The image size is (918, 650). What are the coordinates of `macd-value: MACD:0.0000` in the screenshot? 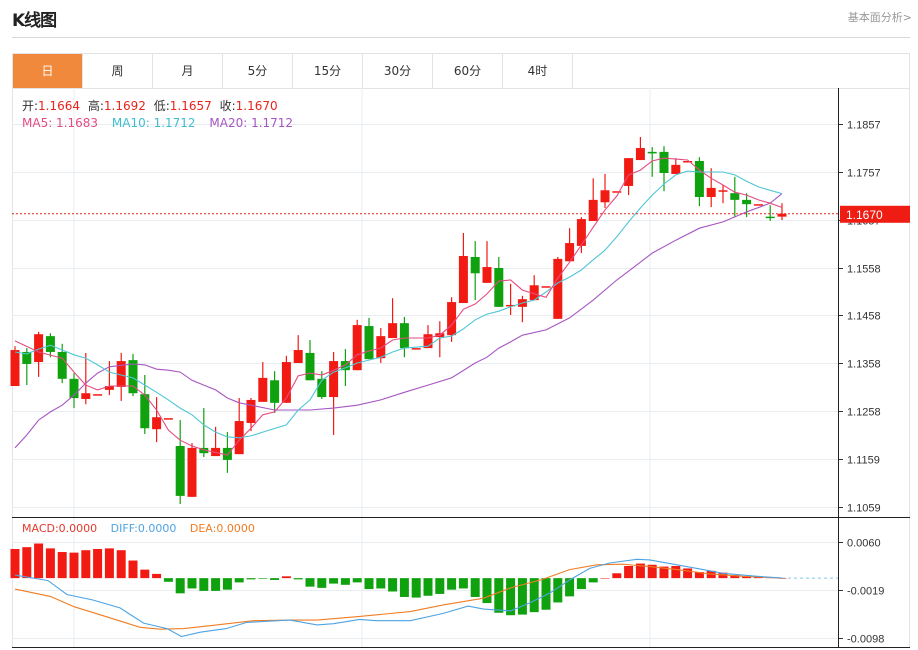 It's located at (60, 528).